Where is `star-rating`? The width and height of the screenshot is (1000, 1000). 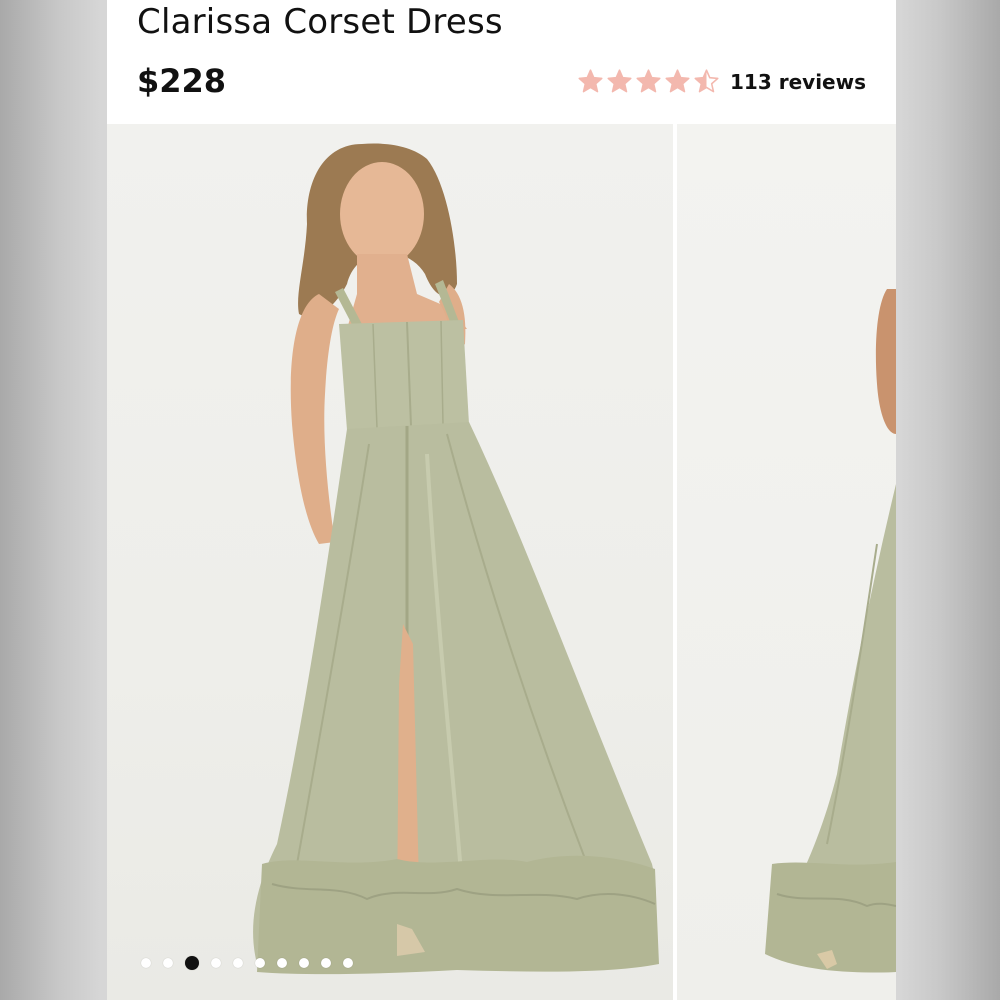 star-rating is located at coordinates (648, 81).